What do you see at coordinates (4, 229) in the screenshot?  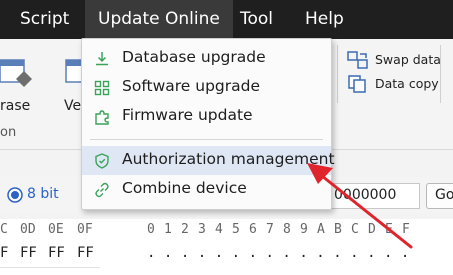 I see `hex-col-header: C` at bounding box center [4, 229].